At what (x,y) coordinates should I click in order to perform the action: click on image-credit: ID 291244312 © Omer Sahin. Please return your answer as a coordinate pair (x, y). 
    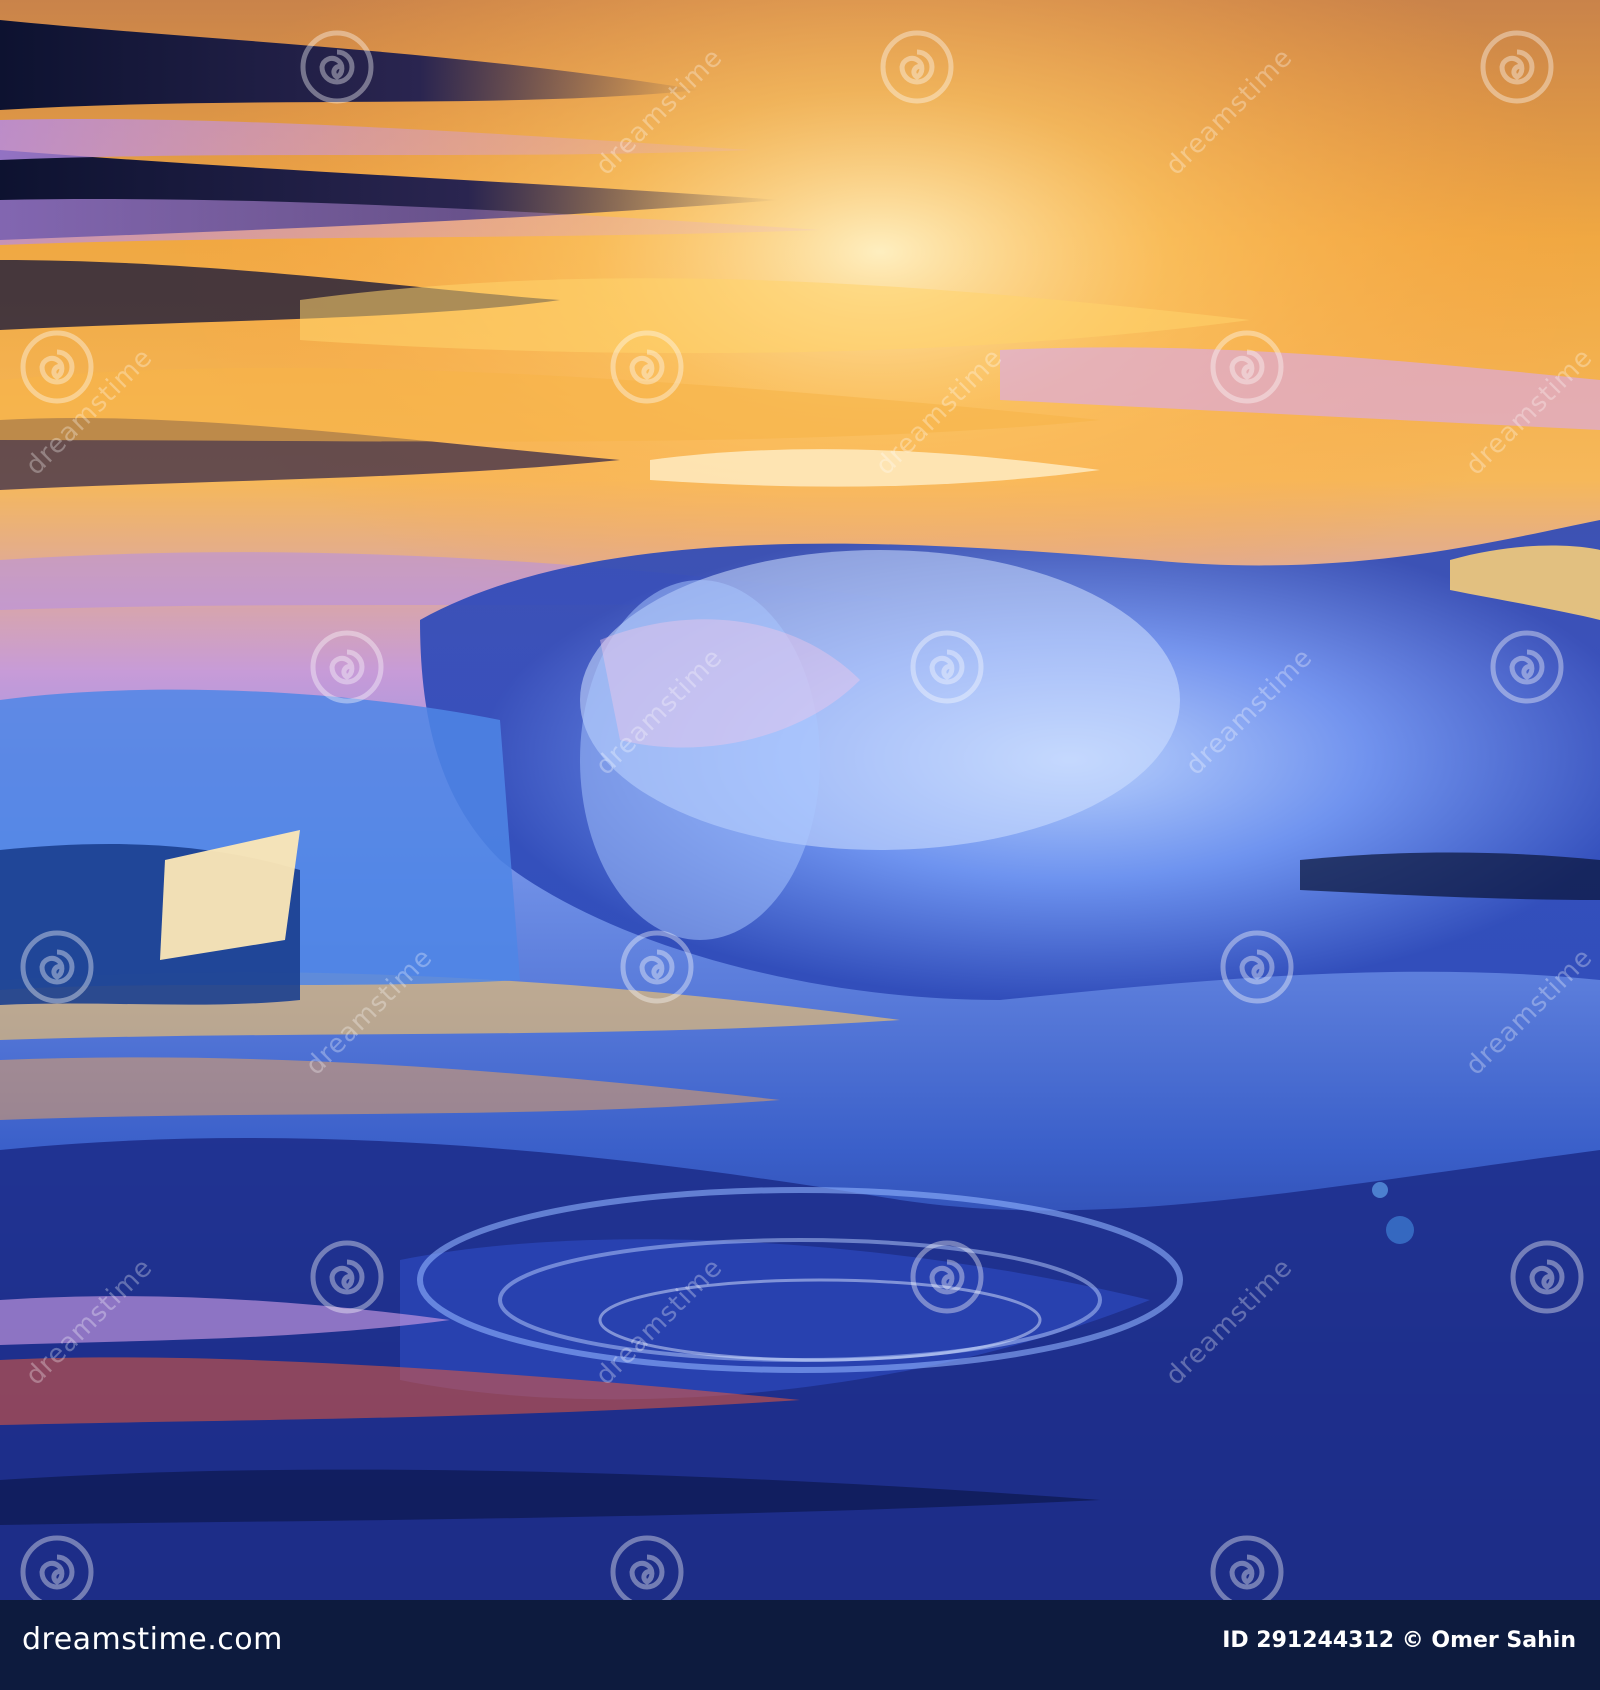
    Looking at the image, I should click on (1399, 1640).